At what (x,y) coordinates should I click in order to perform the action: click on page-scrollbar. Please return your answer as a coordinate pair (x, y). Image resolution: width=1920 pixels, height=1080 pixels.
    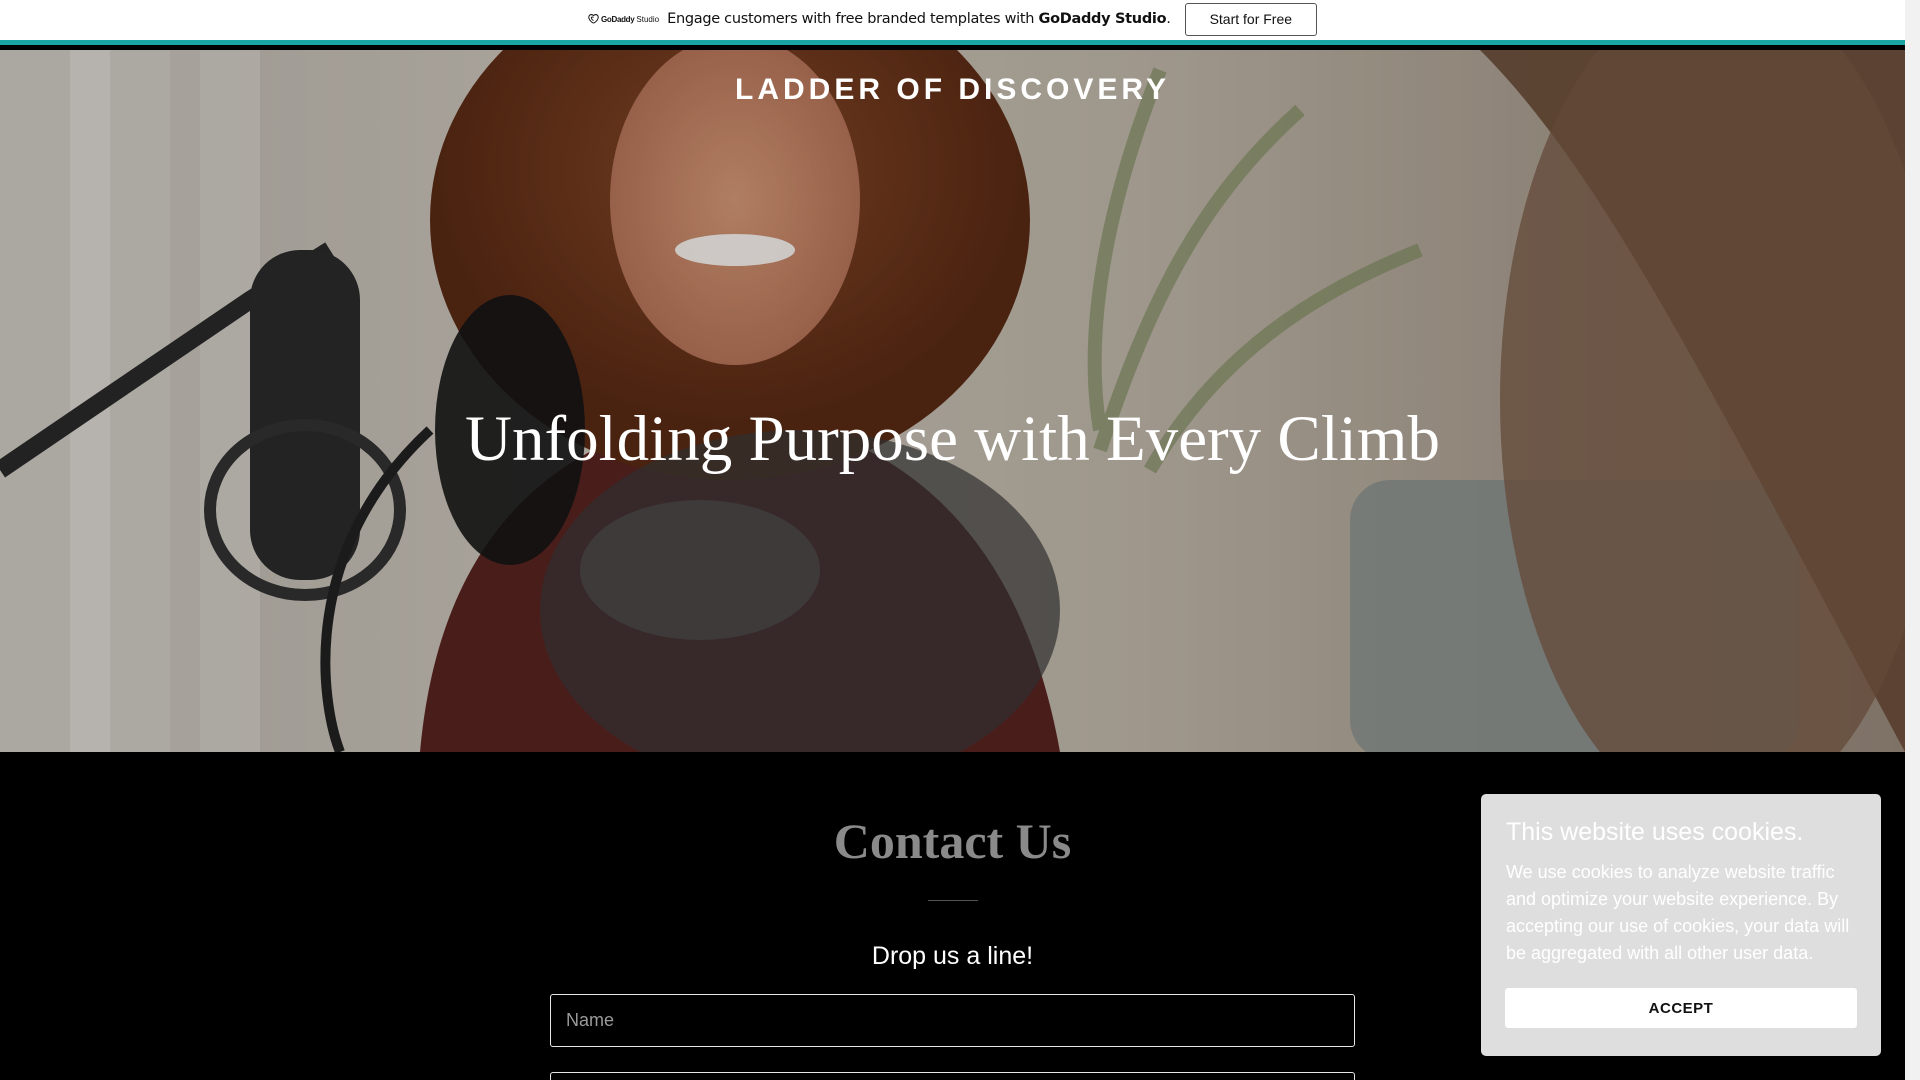
    Looking at the image, I should click on (1912, 540).